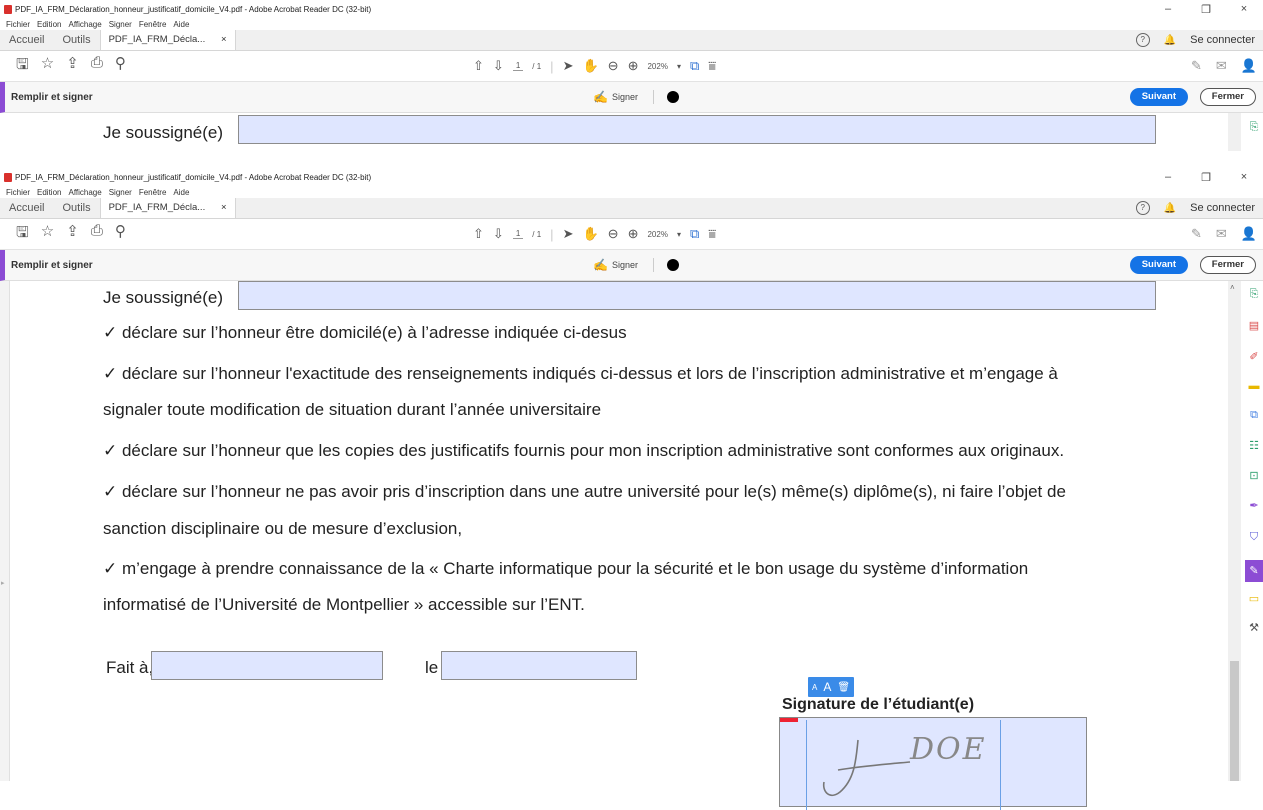  Describe the element at coordinates (1254, 571) in the screenshot. I see `fill-sign-active-icon: ✎` at that location.